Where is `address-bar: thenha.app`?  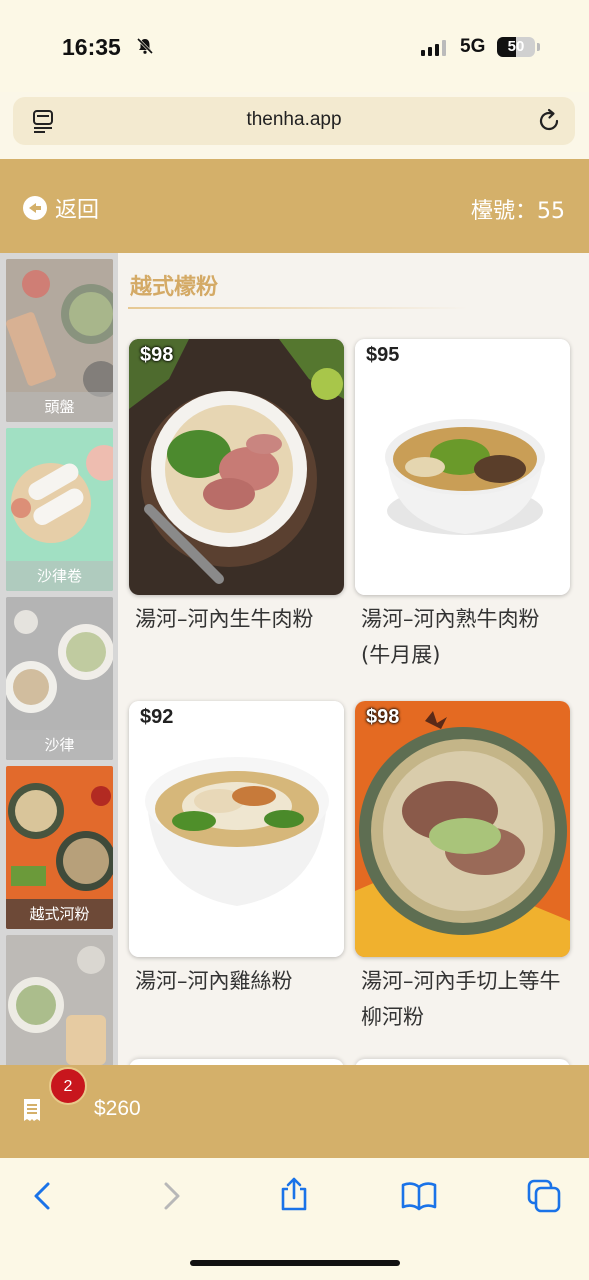
address-bar: thenha.app is located at coordinates (294, 121).